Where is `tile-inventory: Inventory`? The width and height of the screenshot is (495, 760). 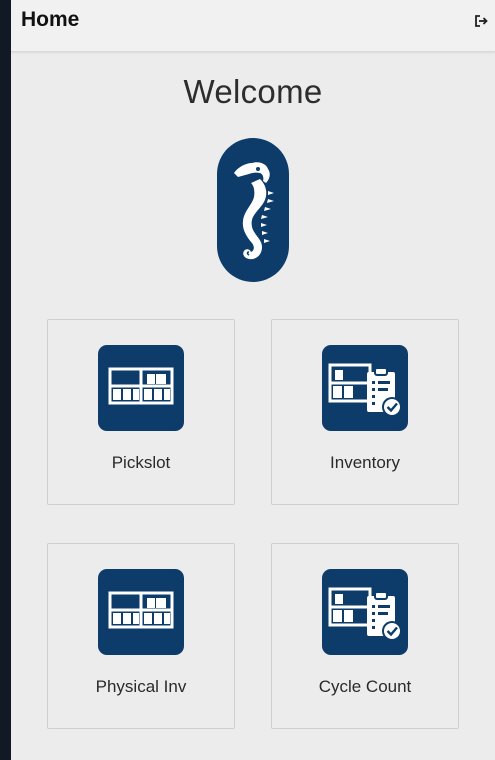
tile-inventory: Inventory is located at coordinates (365, 412).